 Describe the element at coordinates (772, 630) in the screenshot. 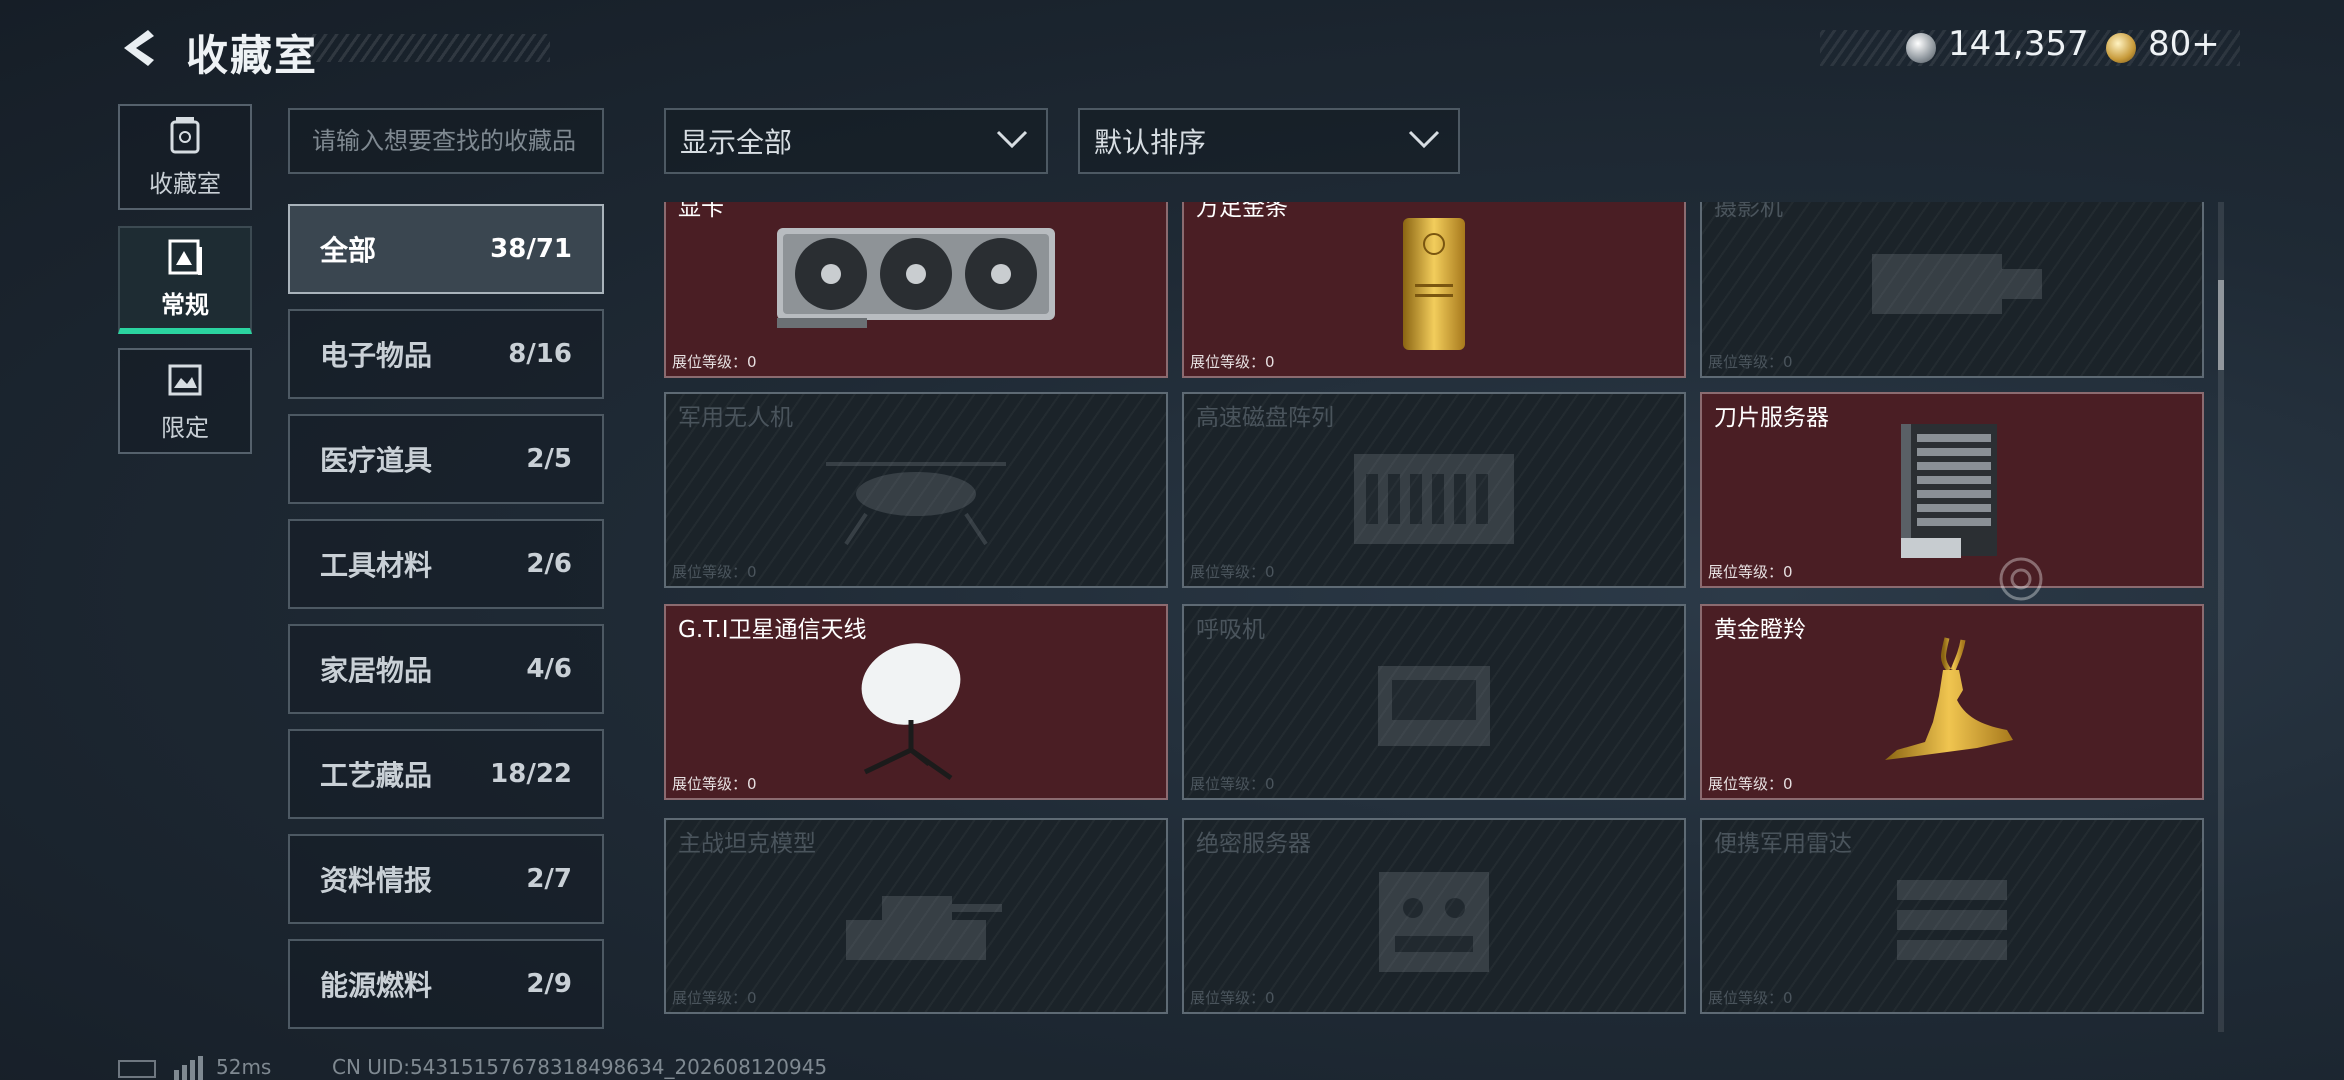

I see `item-name: G.T.I卫星通信天线` at that location.